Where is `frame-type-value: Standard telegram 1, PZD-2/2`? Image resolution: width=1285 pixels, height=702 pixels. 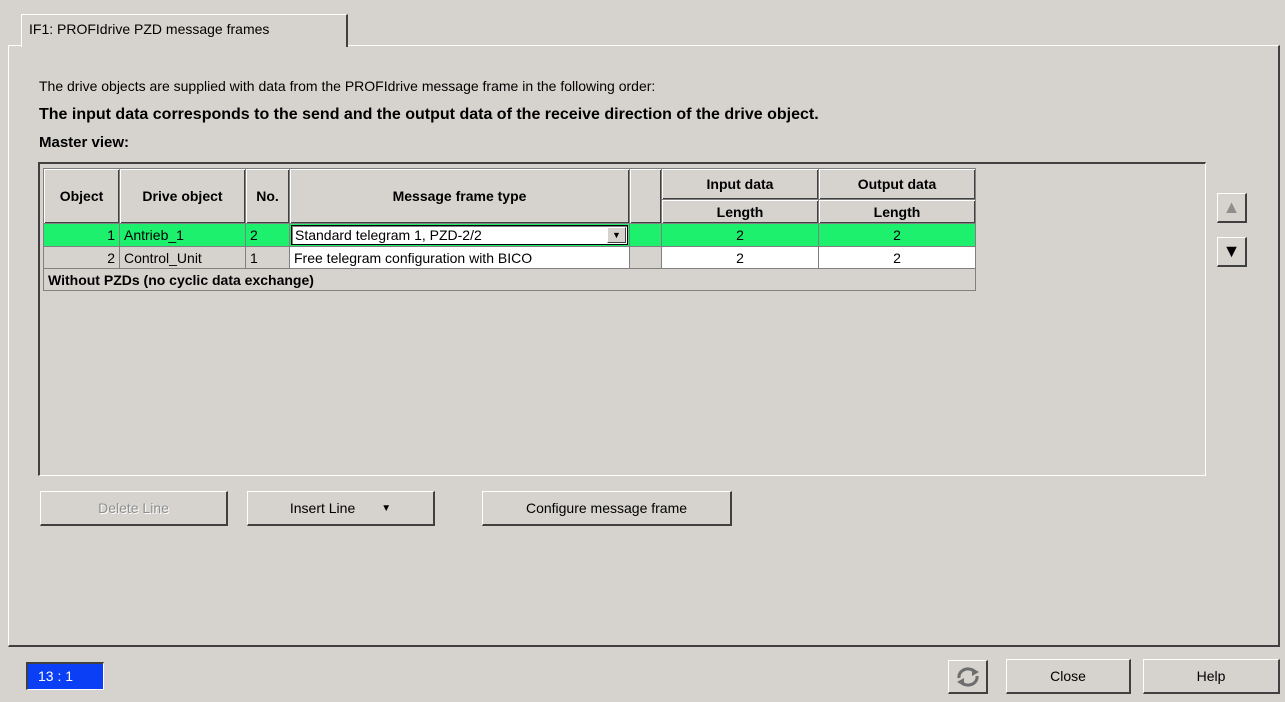
frame-type-value: Standard telegram 1, PZD-2/2 is located at coordinates (388, 235).